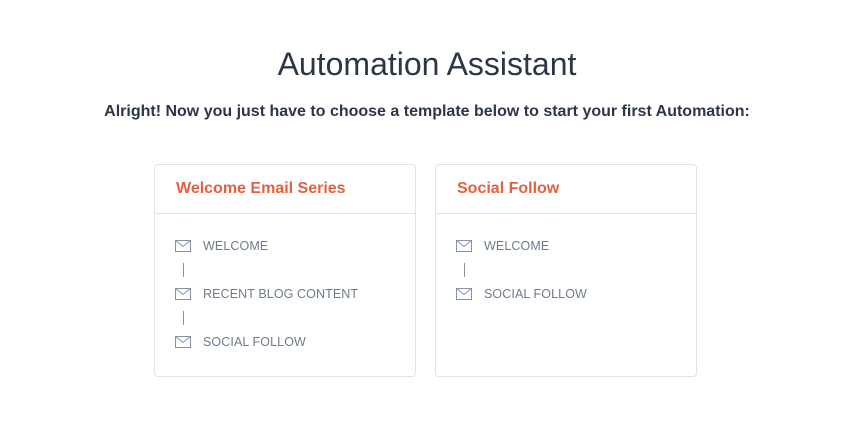 This screenshot has height=440, width=859. I want to click on card-header: Welcome Email Series, so click(285, 189).